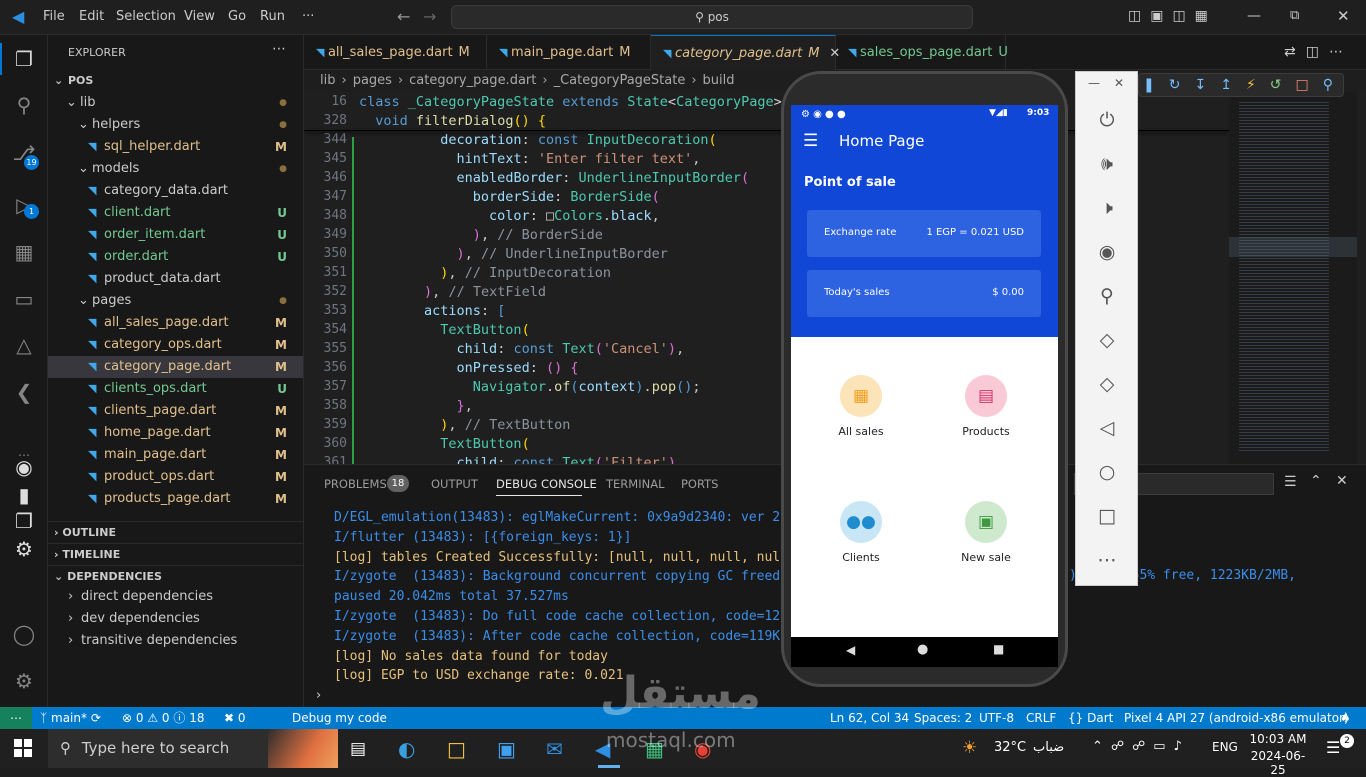  What do you see at coordinates (1318, 52) in the screenshot?
I see `editor-actions: ⇄◫⋯` at bounding box center [1318, 52].